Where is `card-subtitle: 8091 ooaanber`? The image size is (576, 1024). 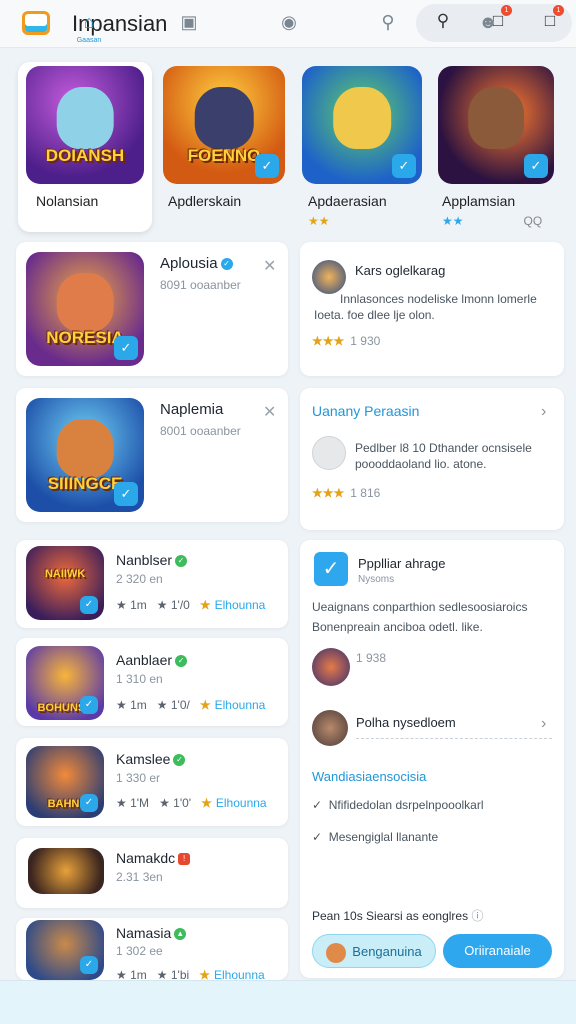 card-subtitle: 8091 ooaanber is located at coordinates (200, 285).